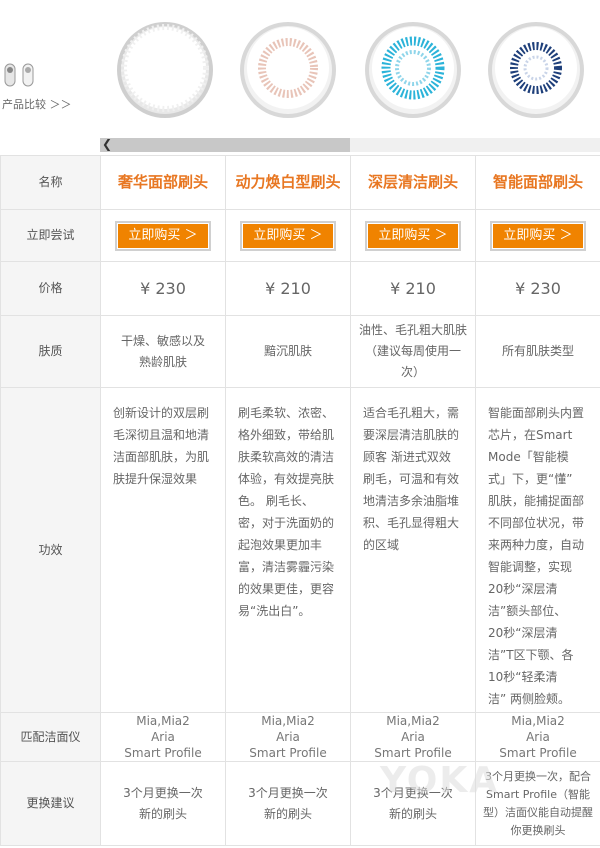  Describe the element at coordinates (107, 144) in the screenshot. I see `scroll-left-icon: ❮` at that location.